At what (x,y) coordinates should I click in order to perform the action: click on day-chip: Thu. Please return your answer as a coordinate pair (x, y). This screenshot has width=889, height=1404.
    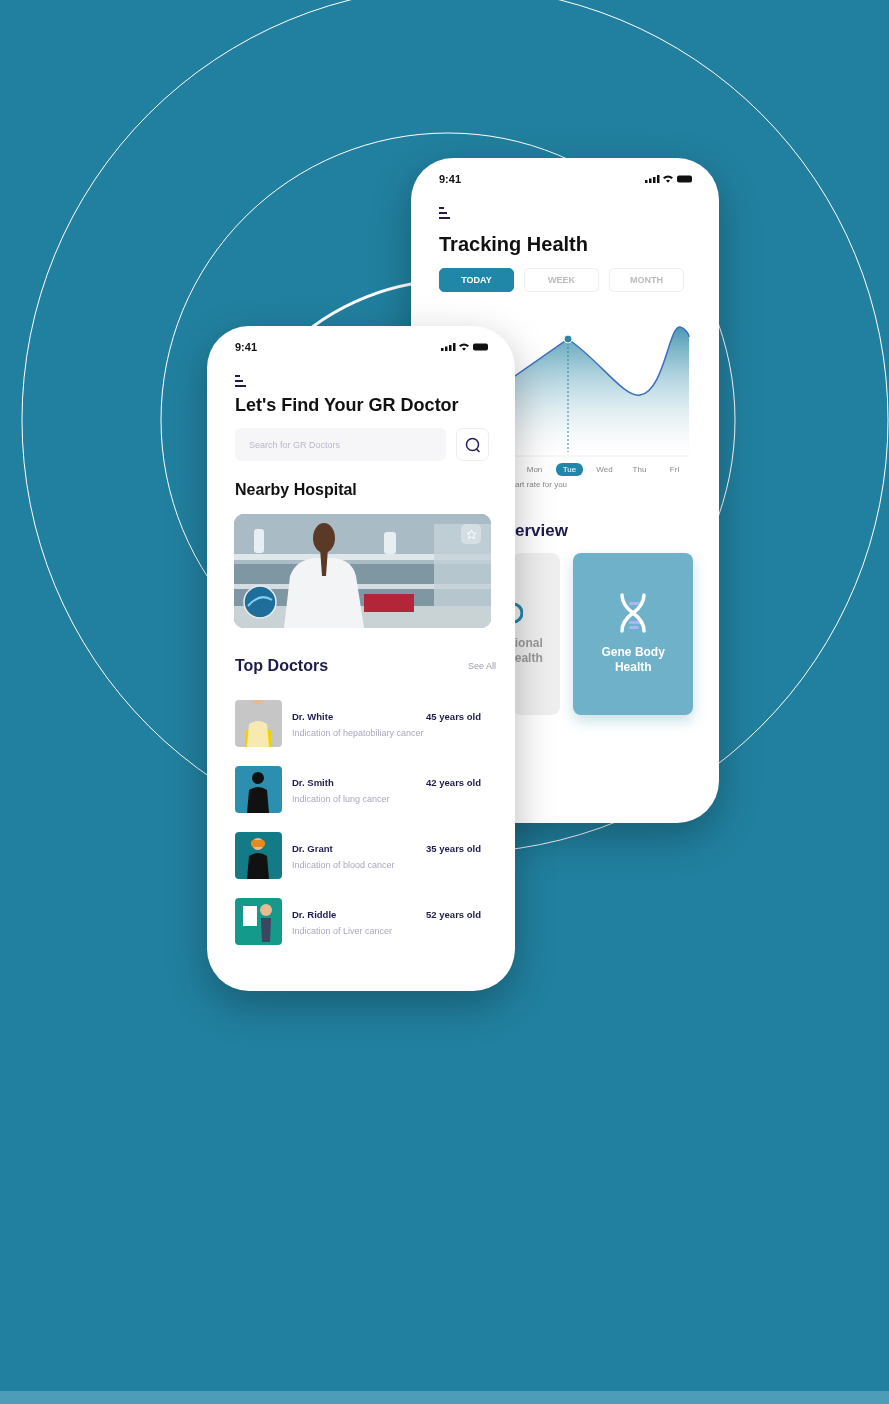
    Looking at the image, I should click on (639, 469).